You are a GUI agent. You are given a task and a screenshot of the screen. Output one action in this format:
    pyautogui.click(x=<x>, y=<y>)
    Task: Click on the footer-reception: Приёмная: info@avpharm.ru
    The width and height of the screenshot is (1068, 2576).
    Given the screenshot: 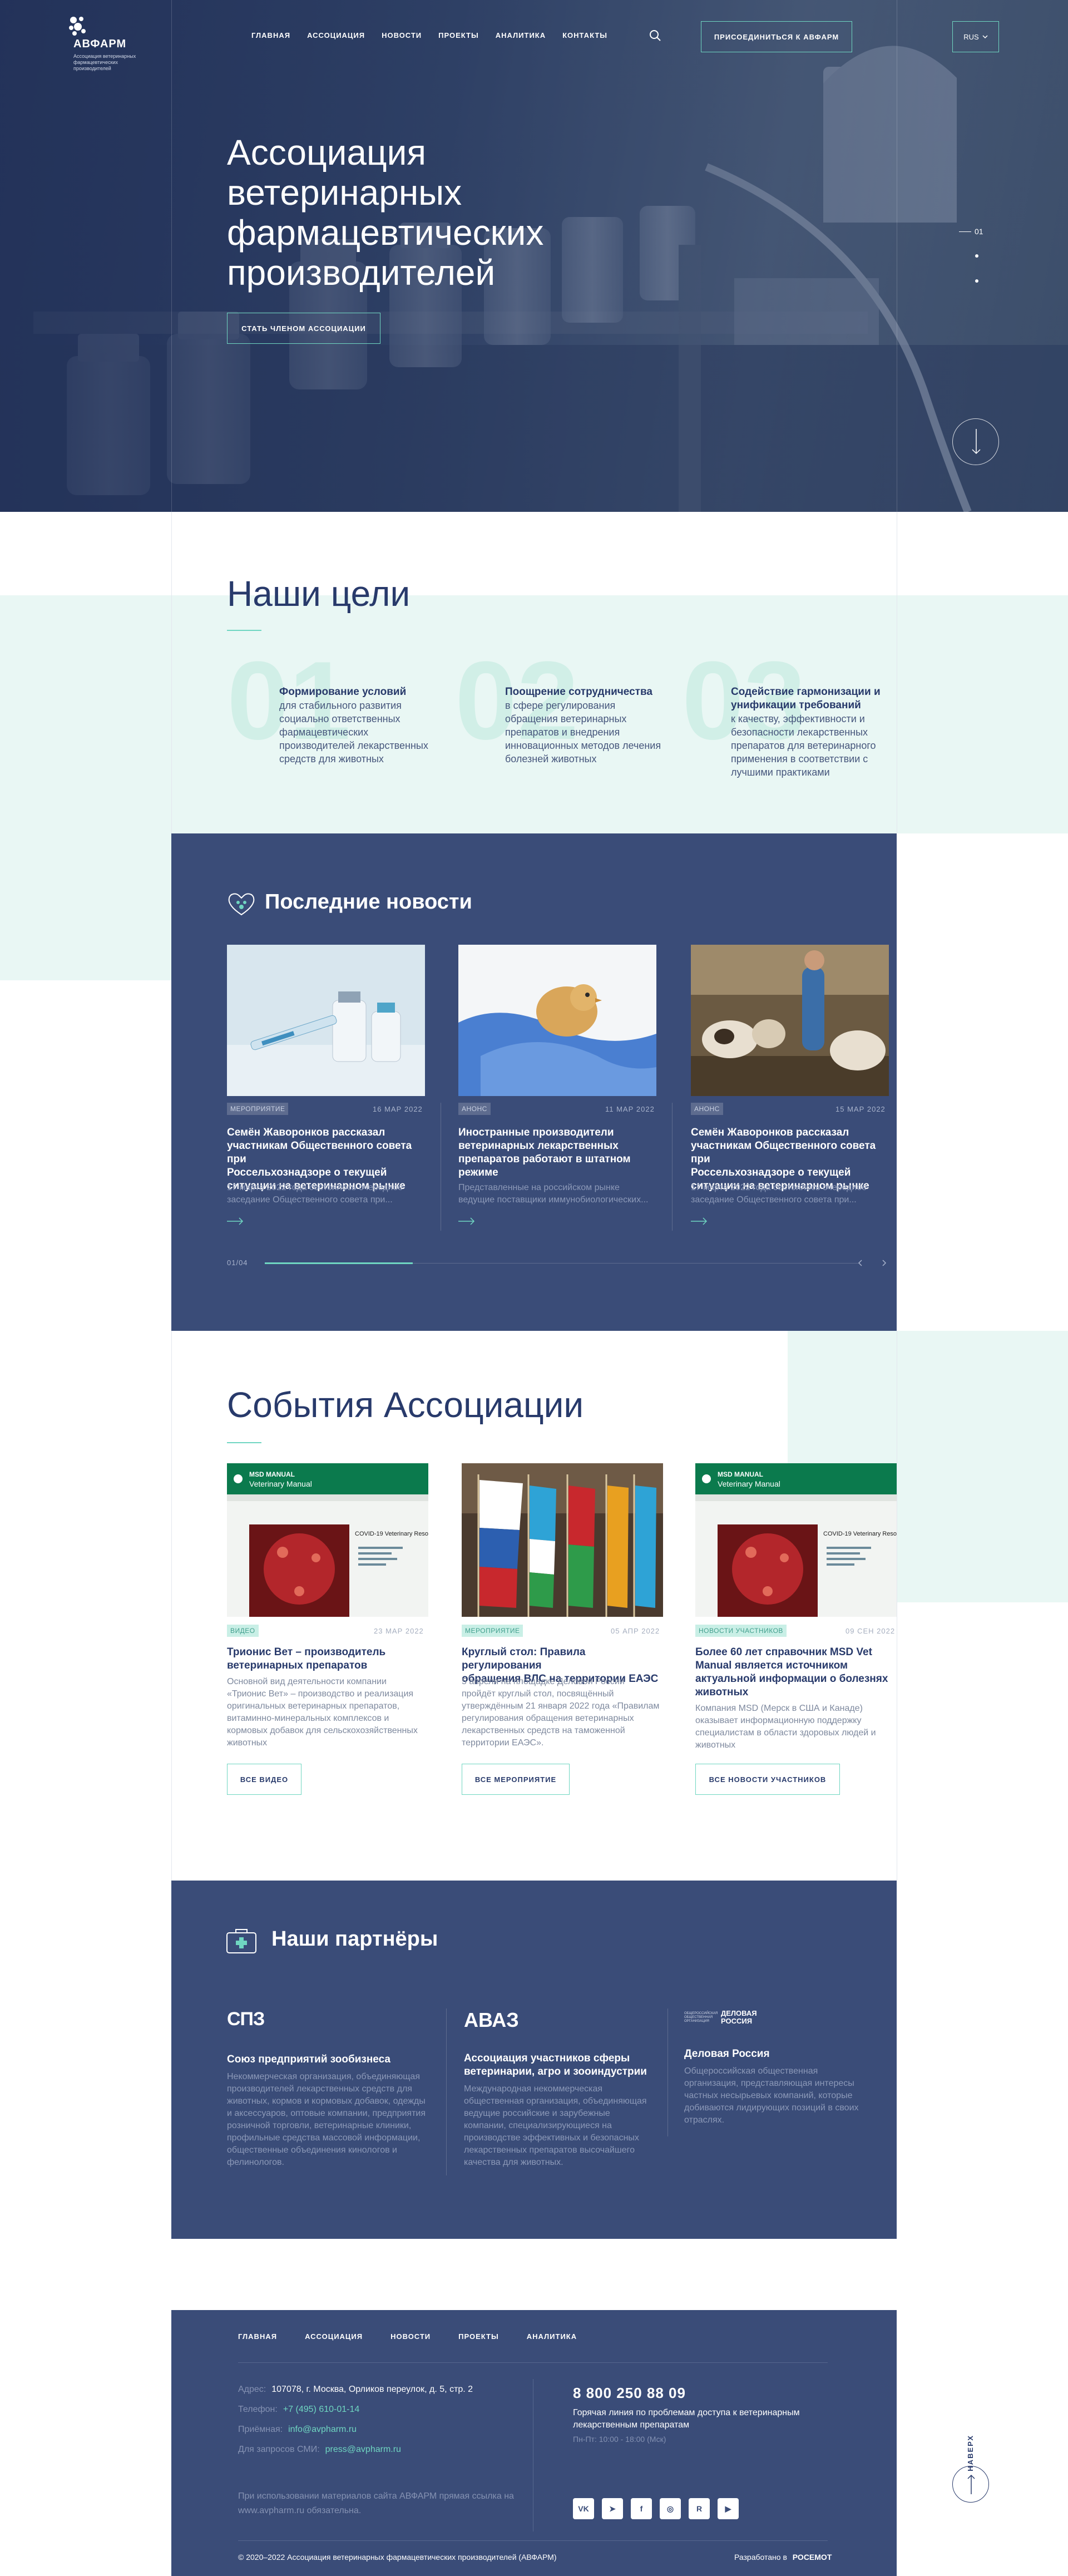 What is the action you would take?
    pyautogui.click(x=297, y=2430)
    